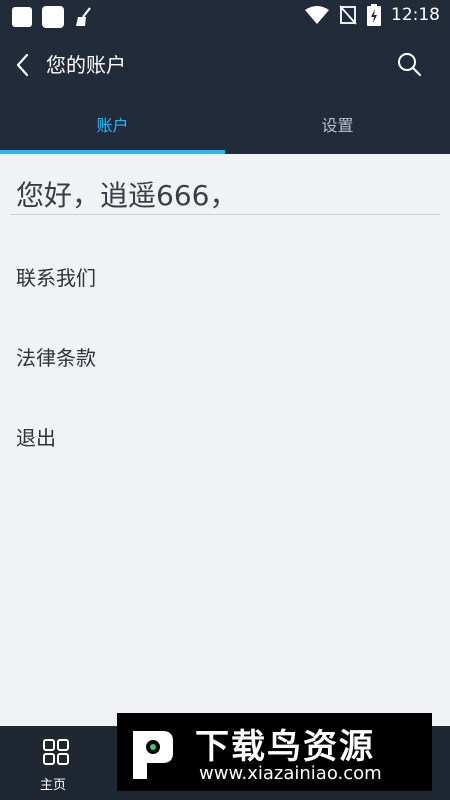 The height and width of the screenshot is (800, 450). I want to click on tab-bar: 账户 设置, so click(225, 125).